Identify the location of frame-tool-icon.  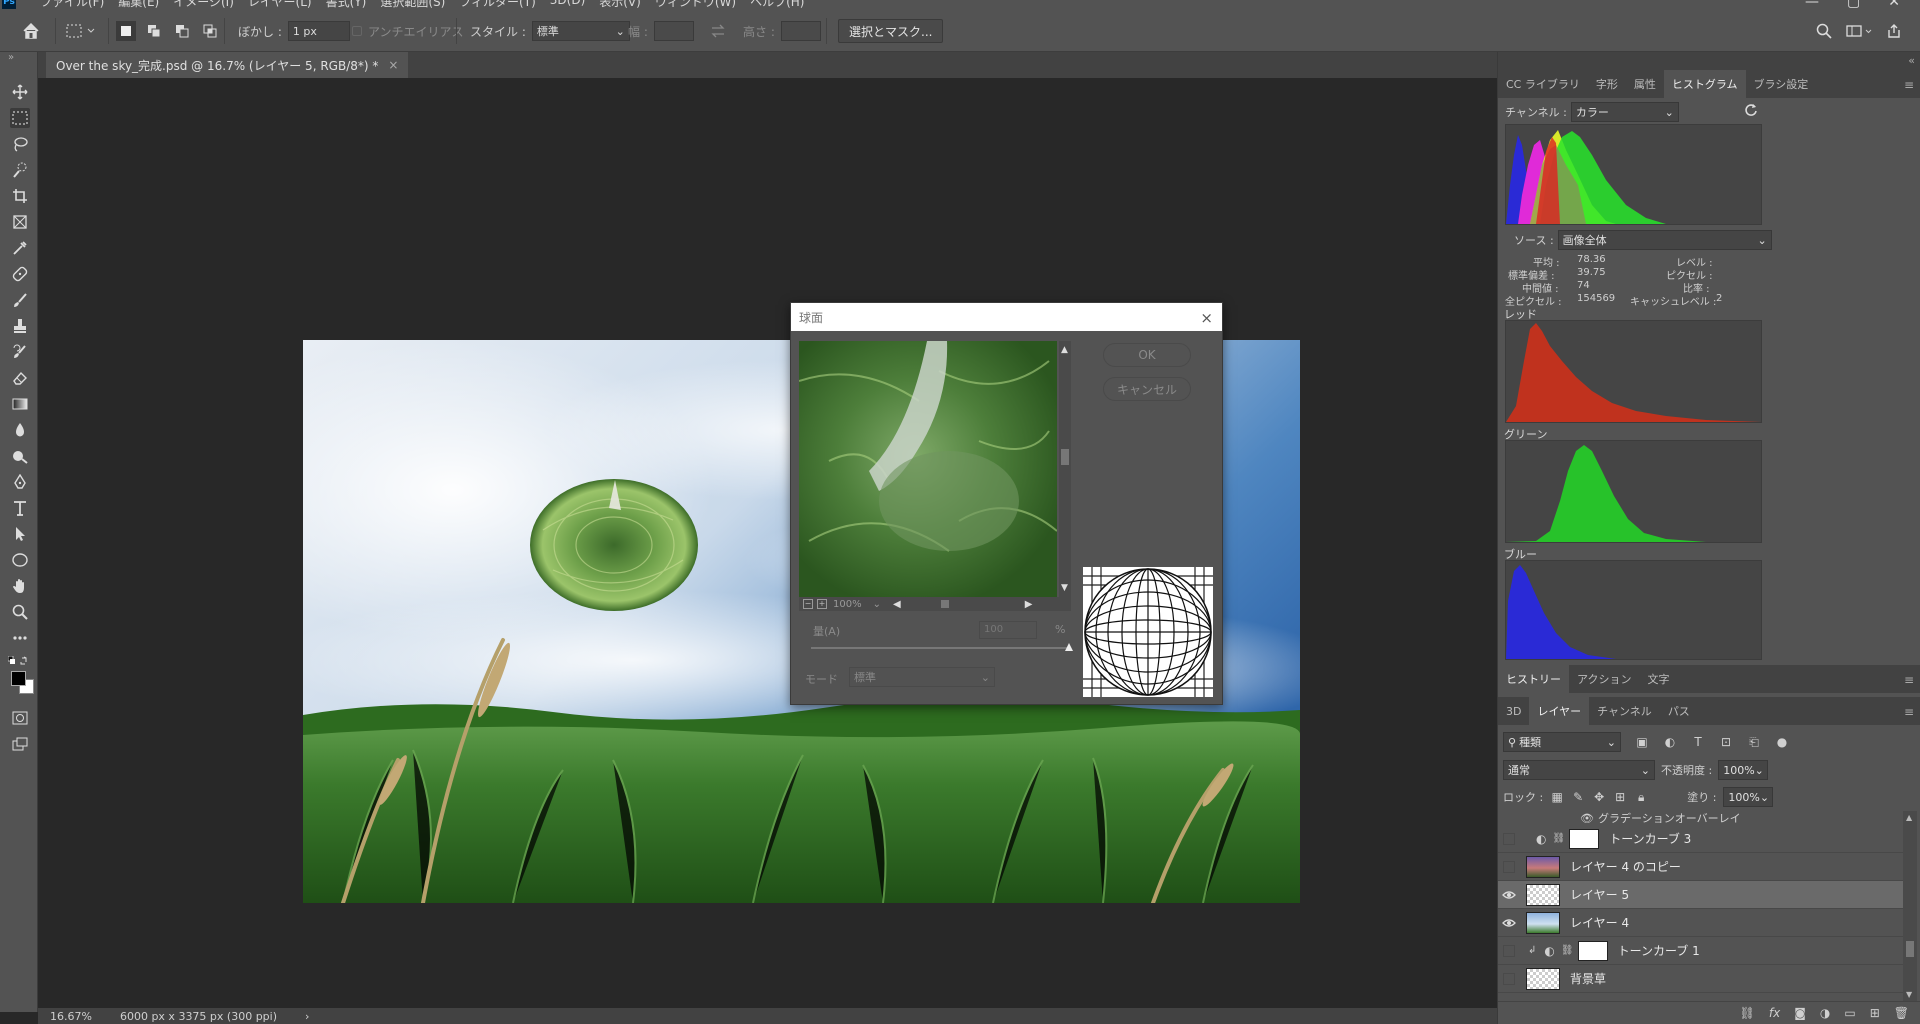
(20, 222).